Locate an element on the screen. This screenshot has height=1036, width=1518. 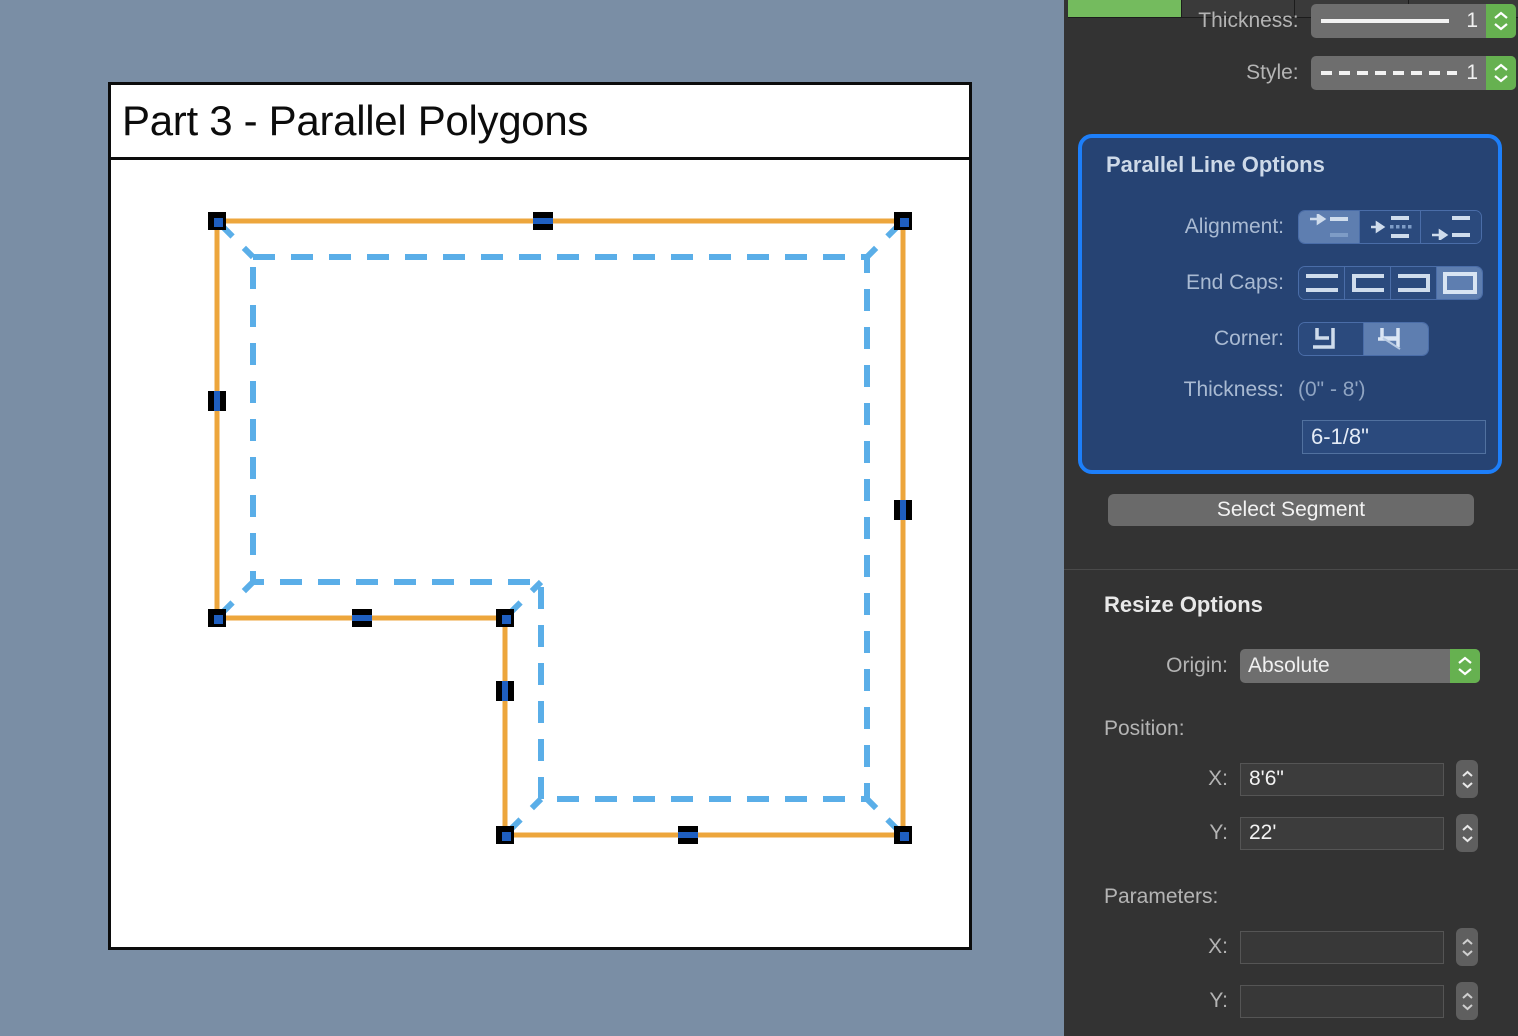
plo-thickness-input: 6-1/8" is located at coordinates (1394, 437).